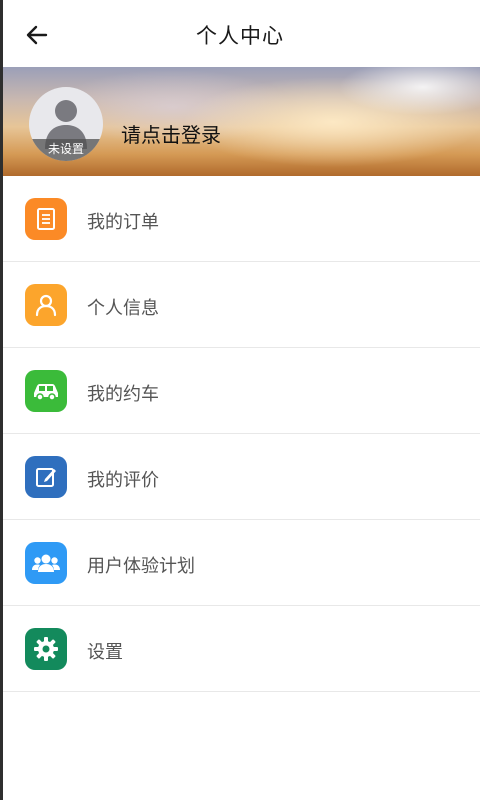 This screenshot has height=800, width=480. I want to click on menu-item-my-reviews: 我的评价, so click(241, 477).